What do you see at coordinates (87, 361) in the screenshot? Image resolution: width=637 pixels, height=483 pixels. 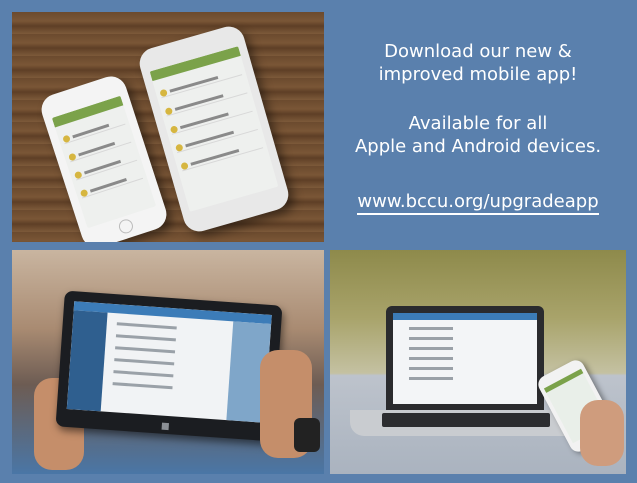 I see `app-sidebar` at bounding box center [87, 361].